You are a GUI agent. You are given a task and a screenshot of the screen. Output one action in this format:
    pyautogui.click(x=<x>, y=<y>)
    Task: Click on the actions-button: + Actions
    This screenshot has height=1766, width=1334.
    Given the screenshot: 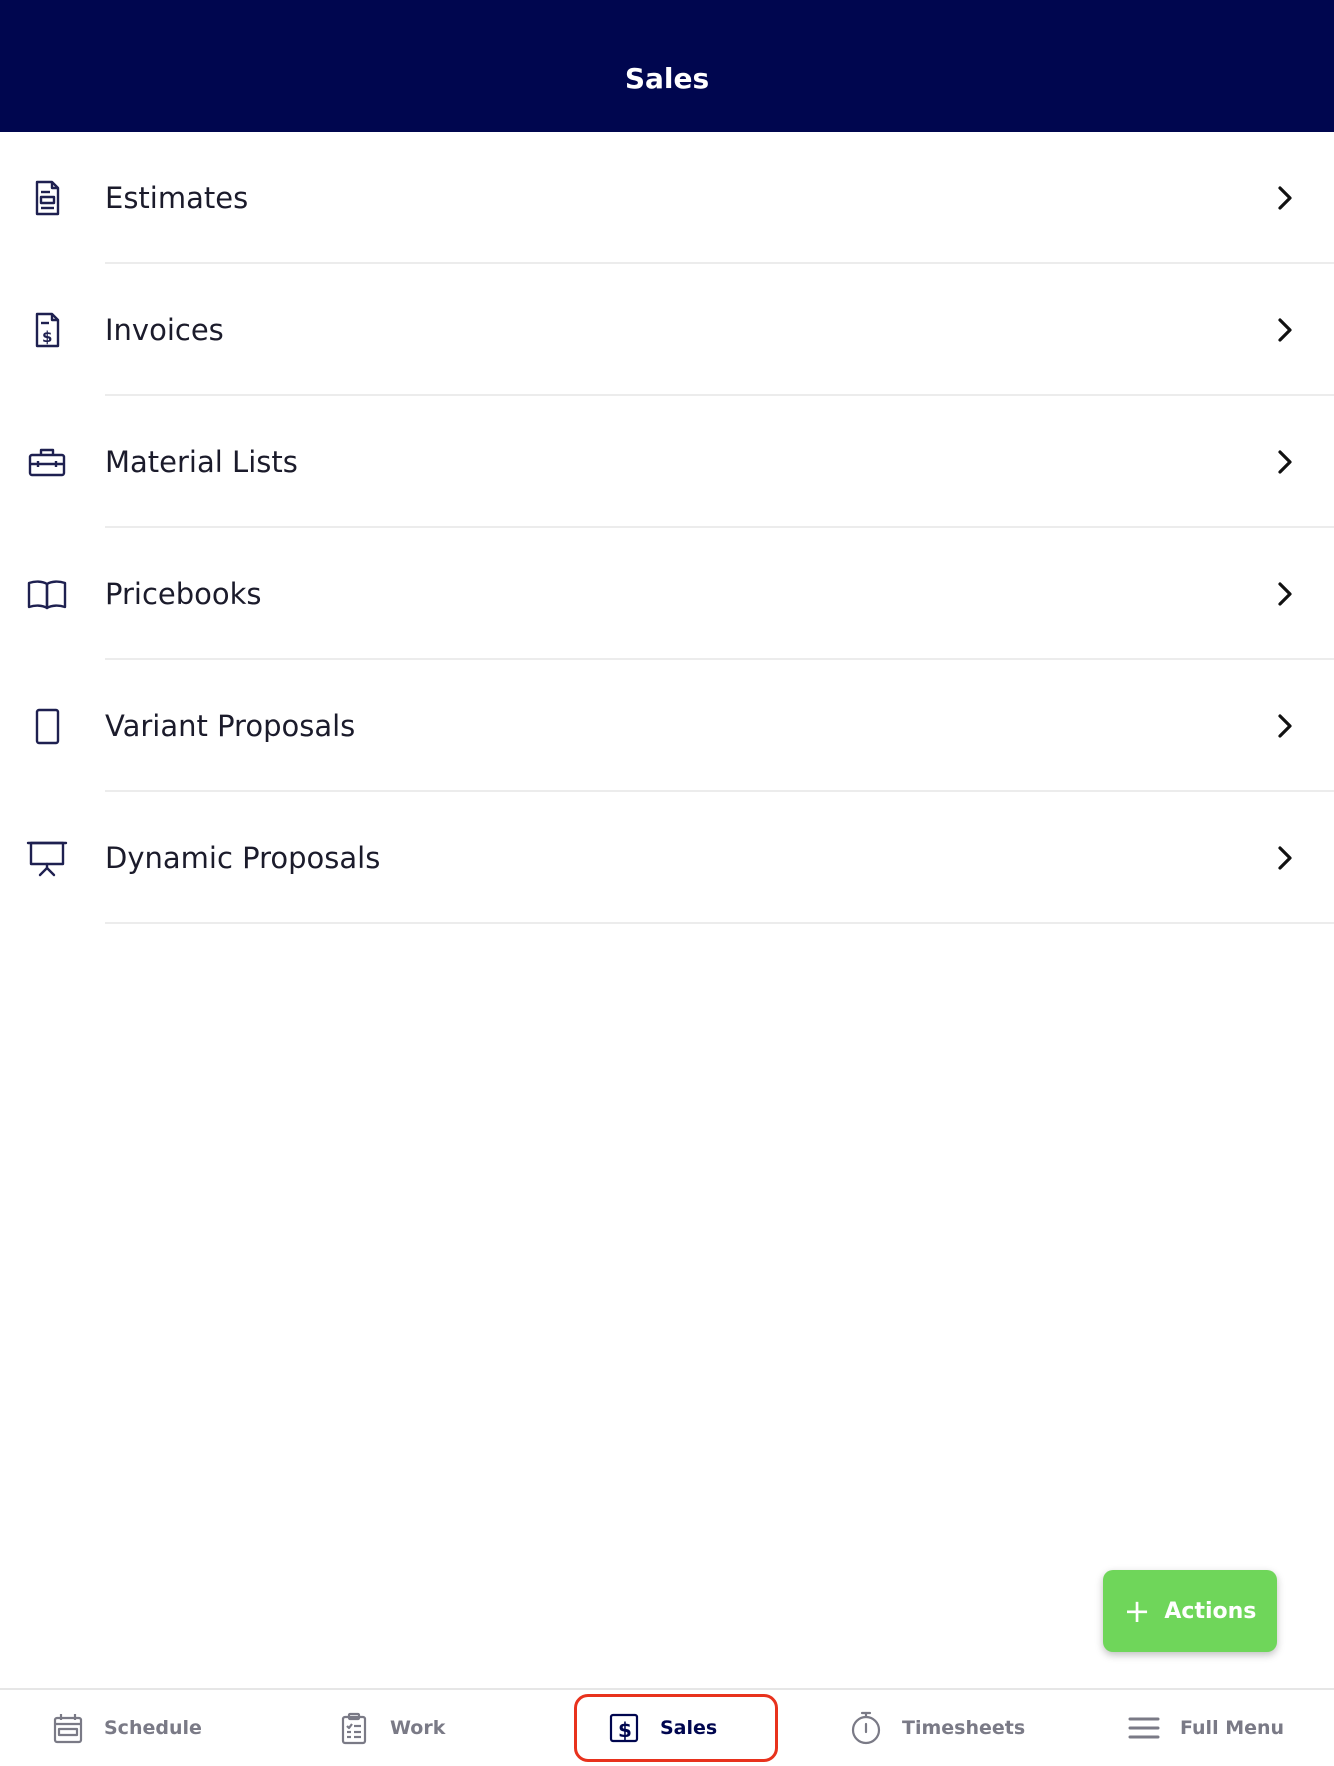 What is the action you would take?
    pyautogui.click(x=1190, y=1611)
    